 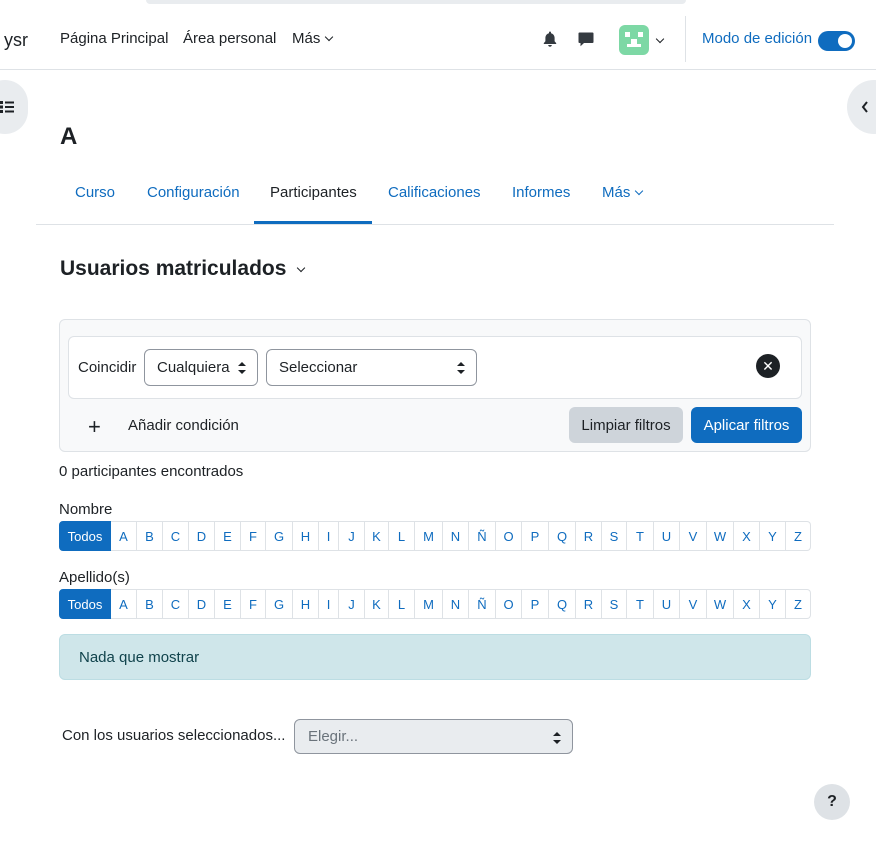 I want to click on course-index-drawer-button, so click(x=14, y=107).